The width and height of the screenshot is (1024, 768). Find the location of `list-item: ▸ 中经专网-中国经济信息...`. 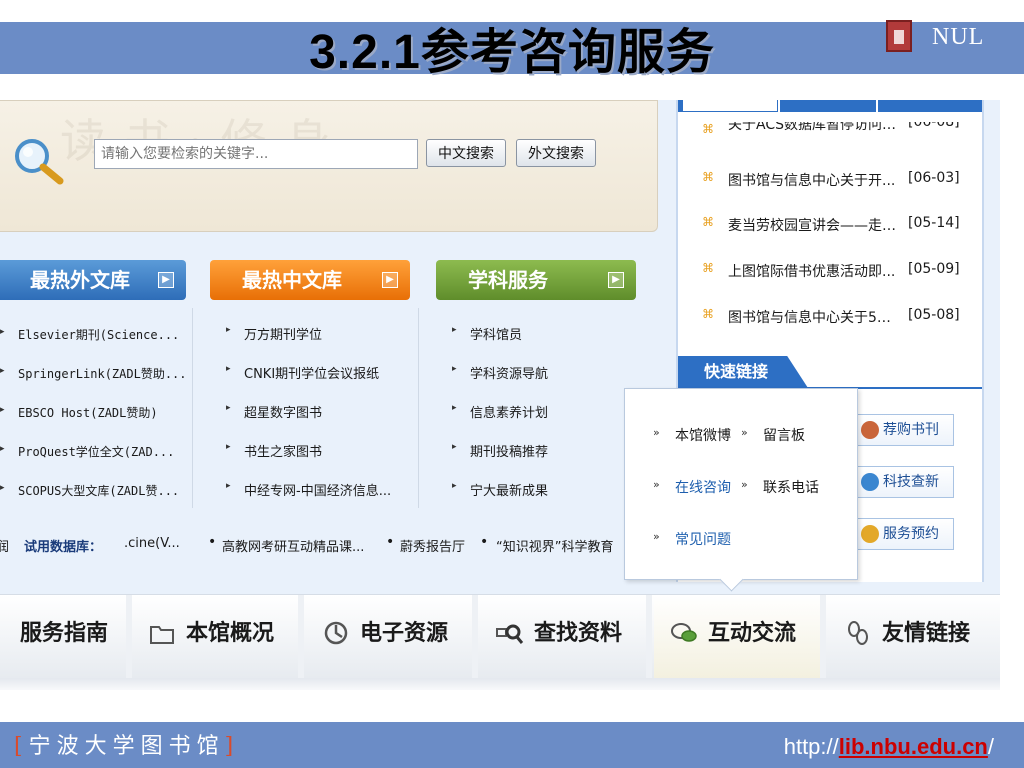

list-item: ▸ 中经专网-中国经济信息... is located at coordinates (326, 490).